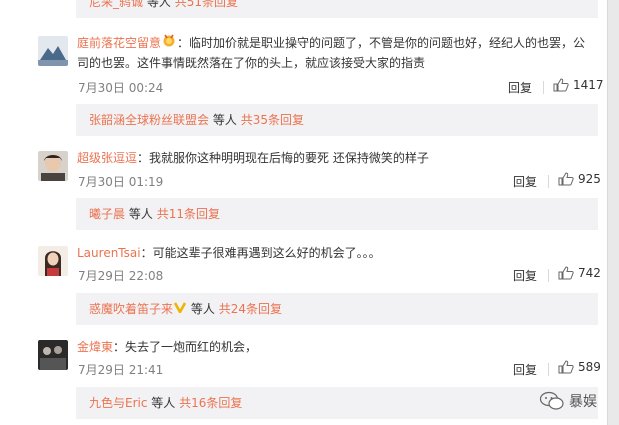 Image resolution: width=619 pixels, height=425 pixels. What do you see at coordinates (337, 214) in the screenshot?
I see `sub-reply-box: 曦子晨 等人 共11条回复` at bounding box center [337, 214].